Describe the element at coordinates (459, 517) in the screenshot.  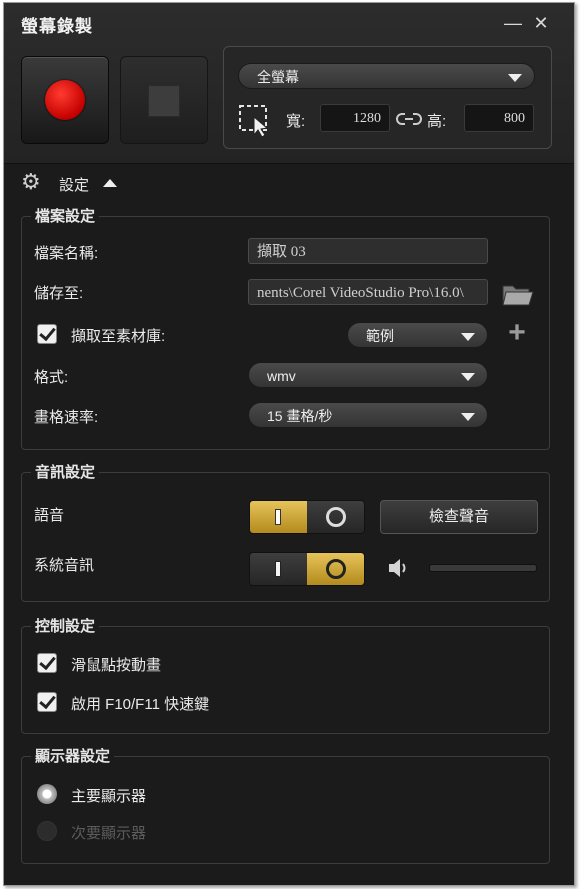
I see `check-sound-button: 檢查聲音` at that location.